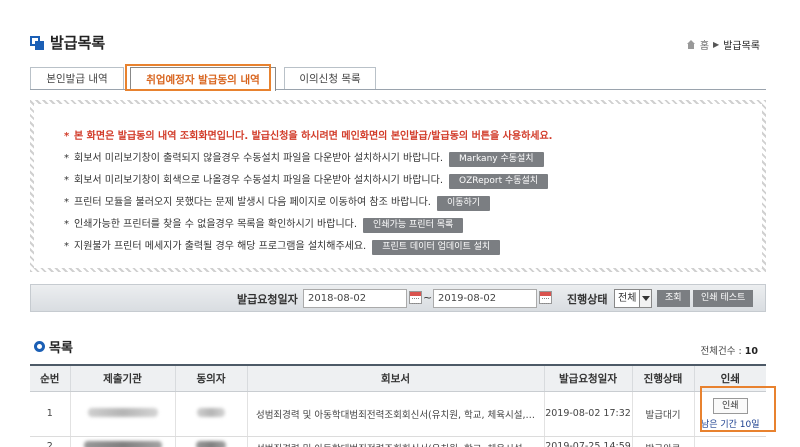  Describe the element at coordinates (463, 203) in the screenshot. I see `go-to-page-button: 이동하기` at that location.